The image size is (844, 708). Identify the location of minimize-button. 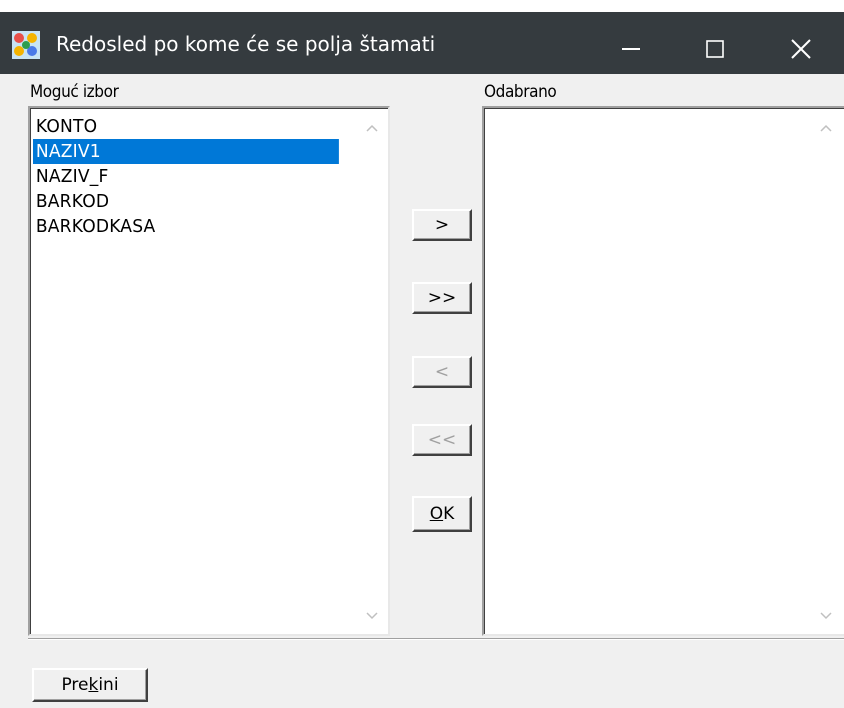
(631, 49).